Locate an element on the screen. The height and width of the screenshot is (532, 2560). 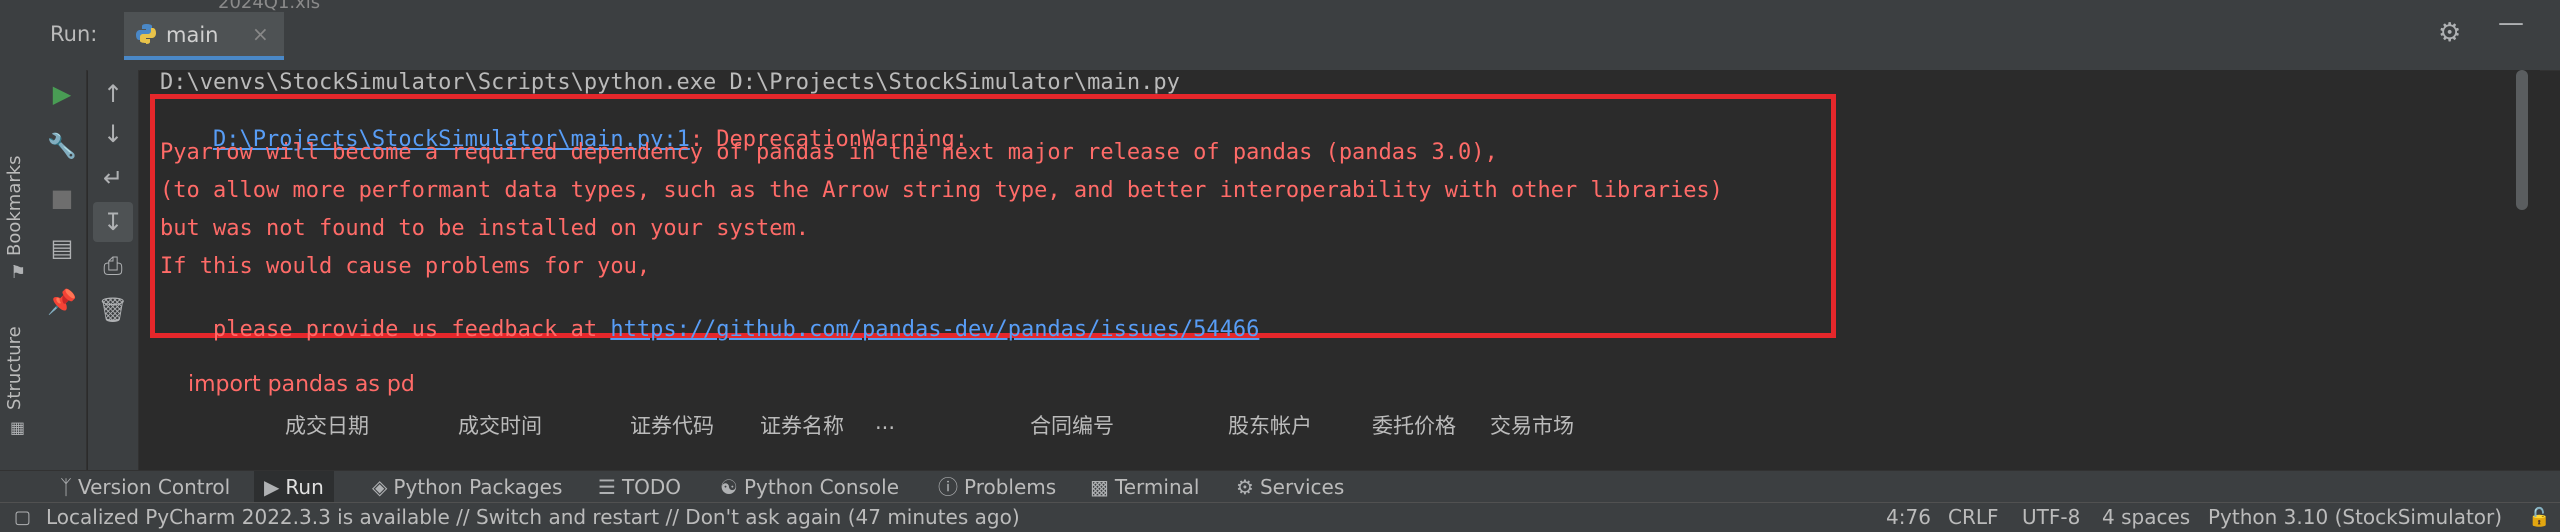
tab-python-packages: ◈ Python Packages is located at coordinates (467, 487).